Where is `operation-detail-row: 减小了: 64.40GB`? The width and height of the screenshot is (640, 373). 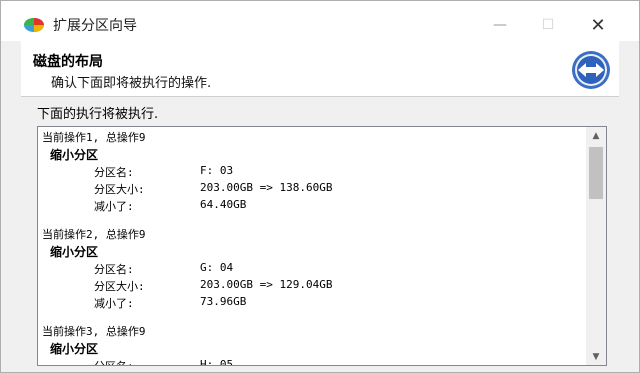
operation-detail-row: 减小了: 64.40GB is located at coordinates (312, 206).